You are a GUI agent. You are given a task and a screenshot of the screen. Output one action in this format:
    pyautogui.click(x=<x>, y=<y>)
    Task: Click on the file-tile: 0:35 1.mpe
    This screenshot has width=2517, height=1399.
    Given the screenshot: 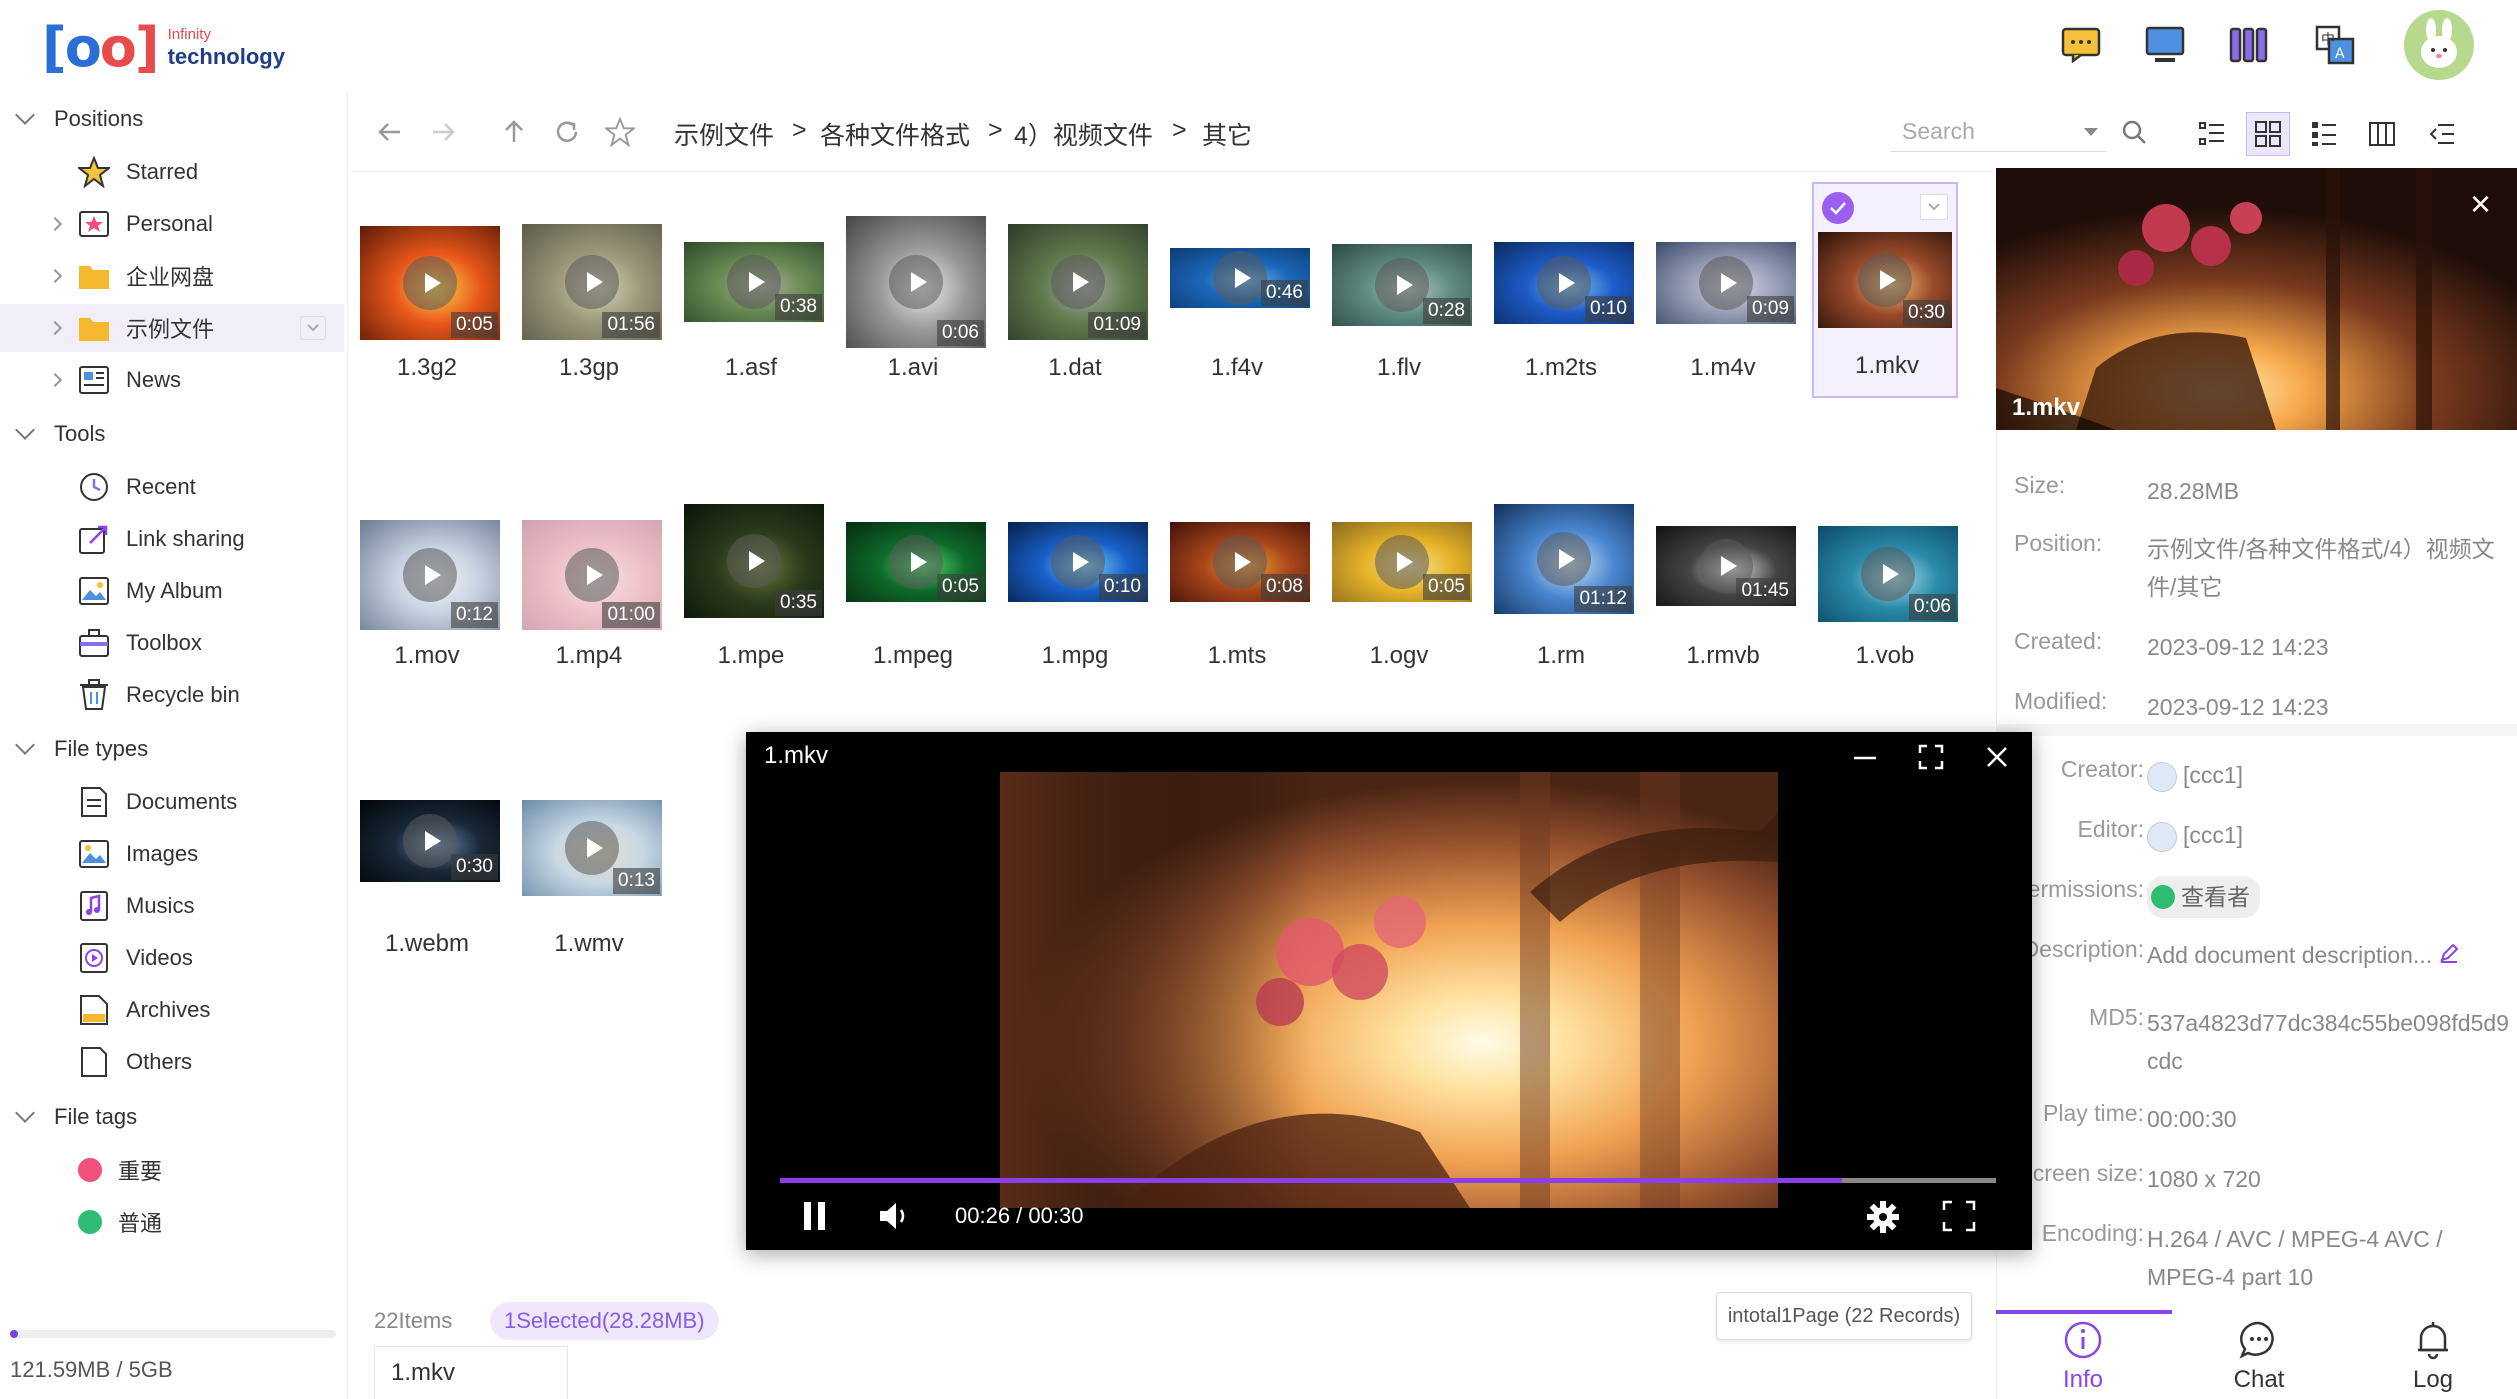 What is the action you would take?
    pyautogui.click(x=751, y=582)
    